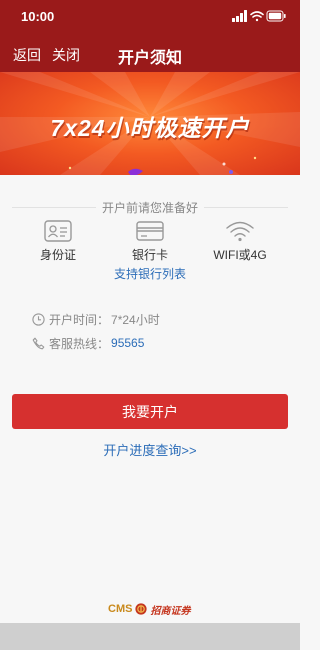 Image resolution: width=320 pixels, height=650 pixels. Describe the element at coordinates (149, 58) in the screenshot. I see `page-title: 开户须知` at that location.